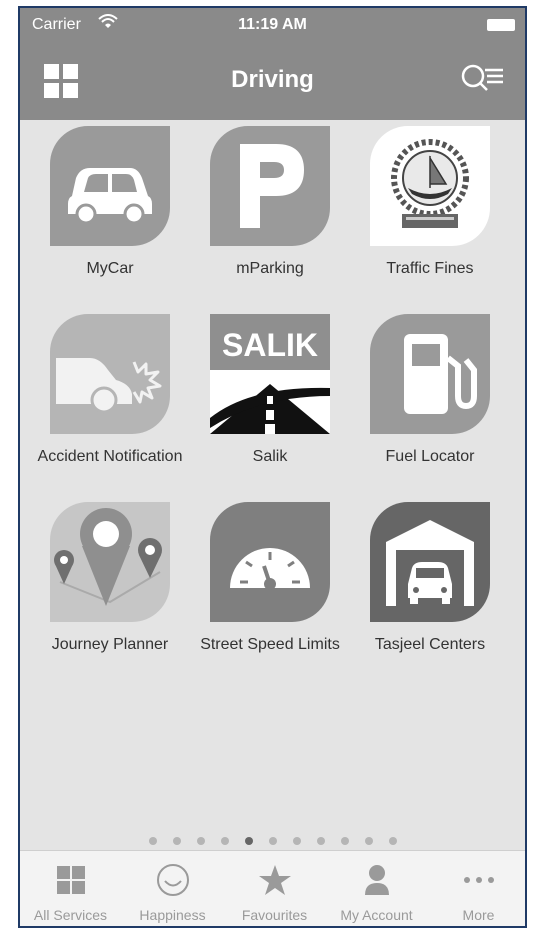  Describe the element at coordinates (270, 268) in the screenshot. I see `tile-label: mParking` at that location.